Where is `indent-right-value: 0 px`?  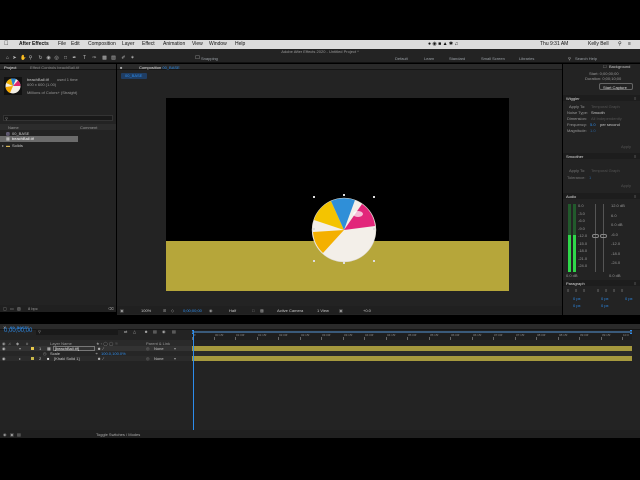 indent-right-value: 0 px is located at coordinates (629, 298).